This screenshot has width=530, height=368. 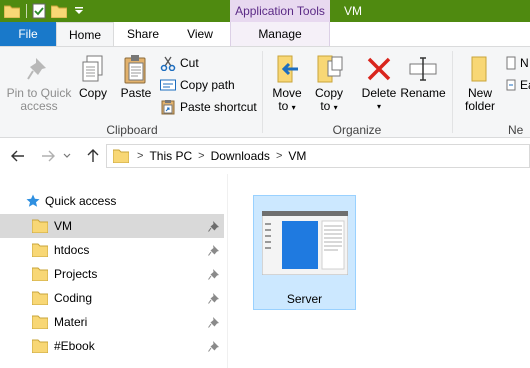 What do you see at coordinates (74, 346) in the screenshot?
I see `sidebar-item-label: #Ebook` at bounding box center [74, 346].